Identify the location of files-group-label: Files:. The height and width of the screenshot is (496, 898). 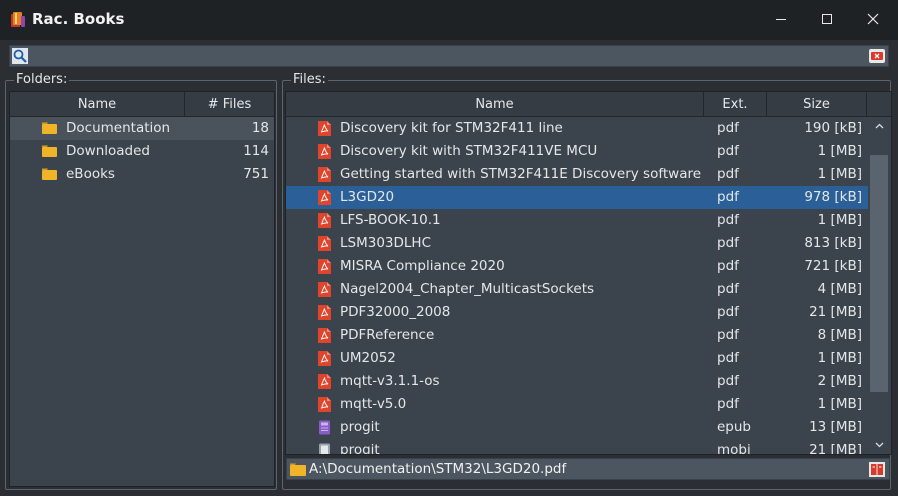
(309, 79).